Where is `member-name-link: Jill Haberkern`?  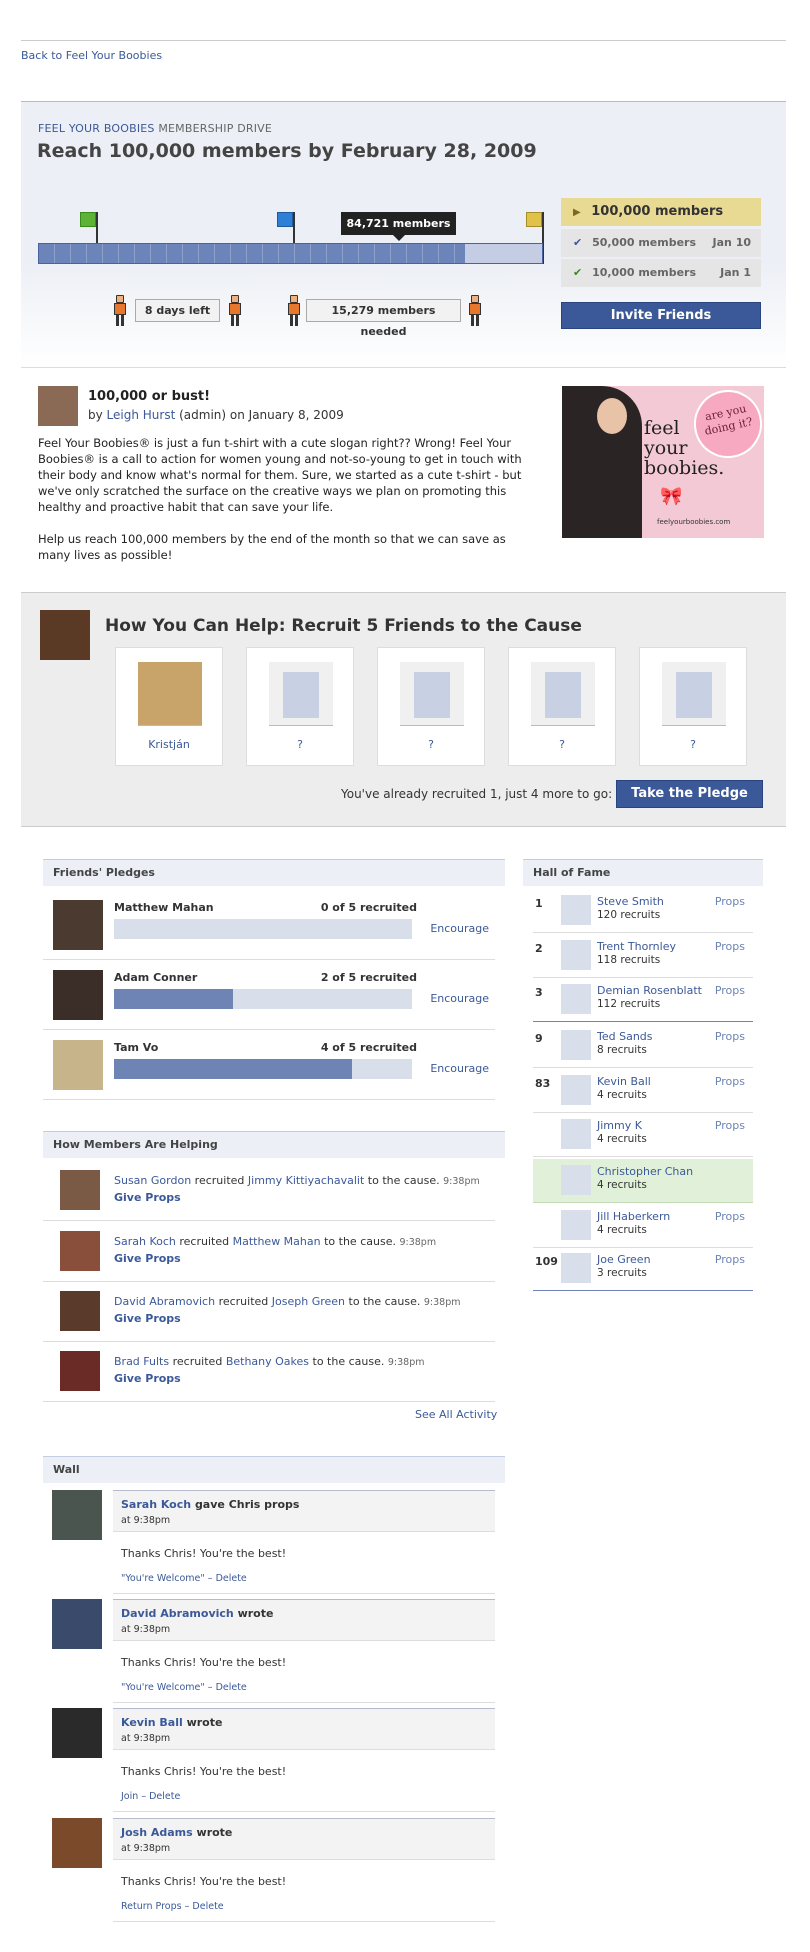
member-name-link: Jill Haberkern is located at coordinates (633, 1216).